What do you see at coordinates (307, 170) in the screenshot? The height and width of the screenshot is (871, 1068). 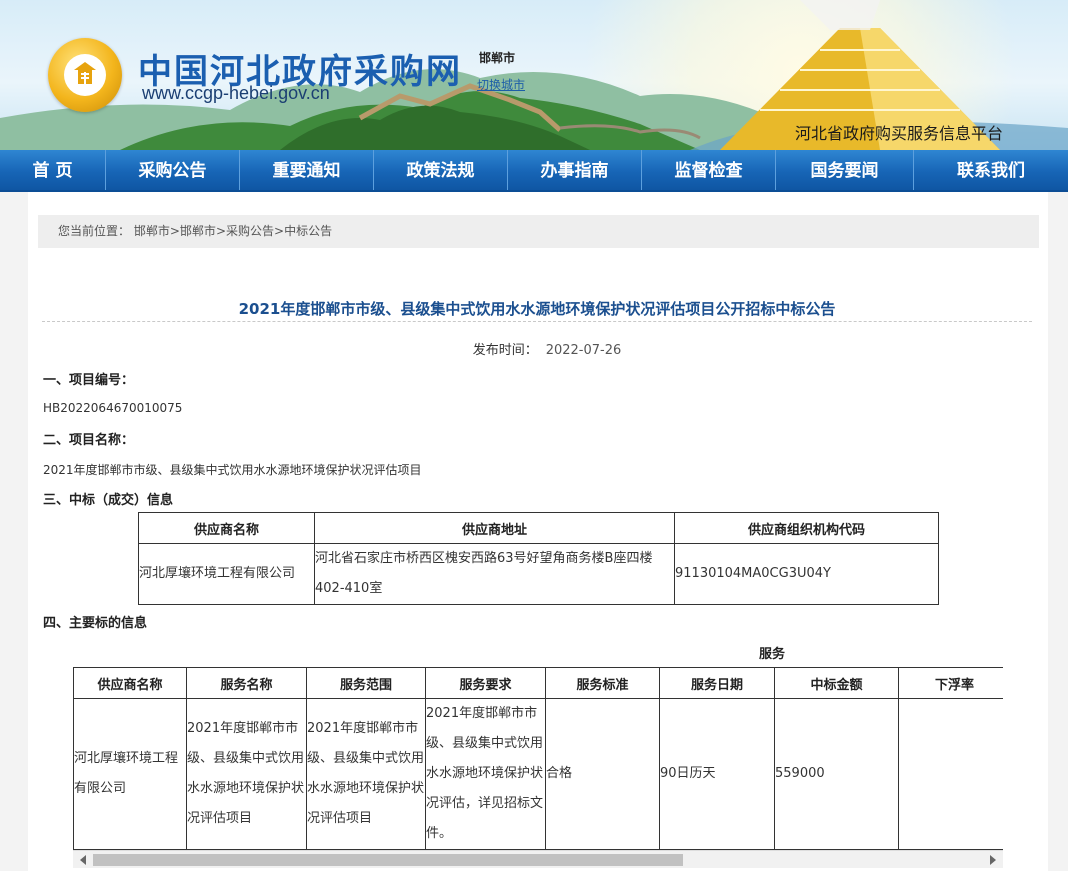 I see `nav-item-important-notices: 重要通知` at bounding box center [307, 170].